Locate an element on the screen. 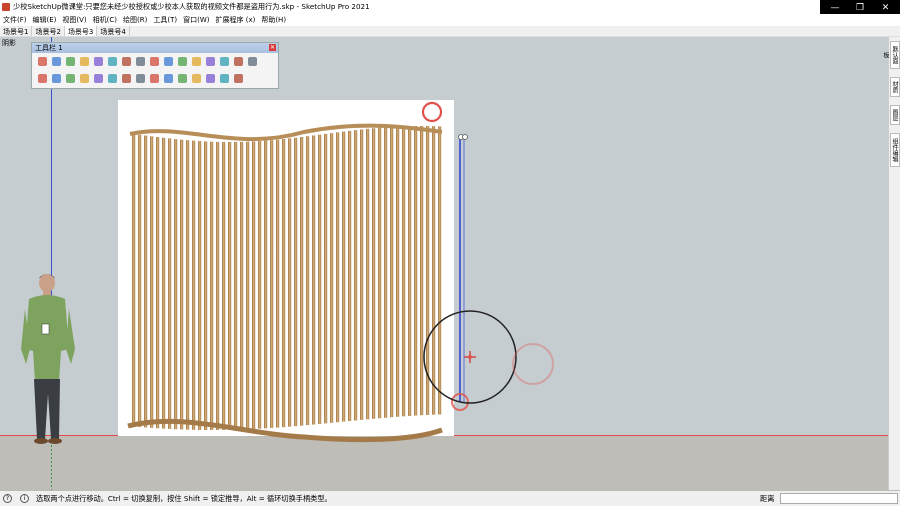 The height and width of the screenshot is (506, 900). scene-tab-2: 场景号2 is located at coordinates (48, 31).